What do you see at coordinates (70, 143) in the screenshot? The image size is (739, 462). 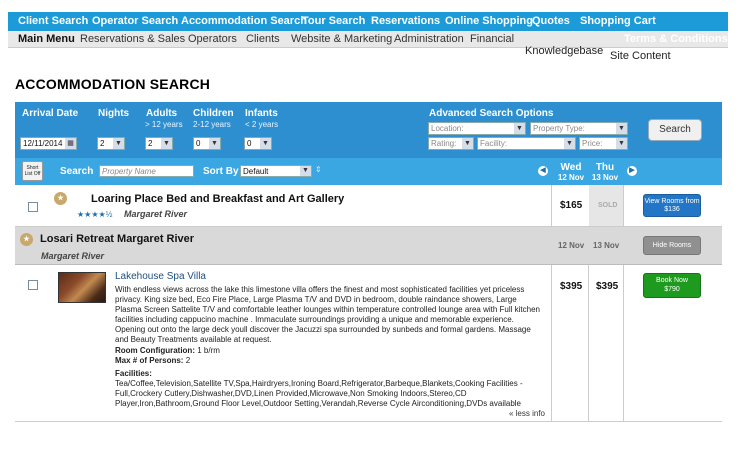 I see `calendar-icon: ▦` at bounding box center [70, 143].